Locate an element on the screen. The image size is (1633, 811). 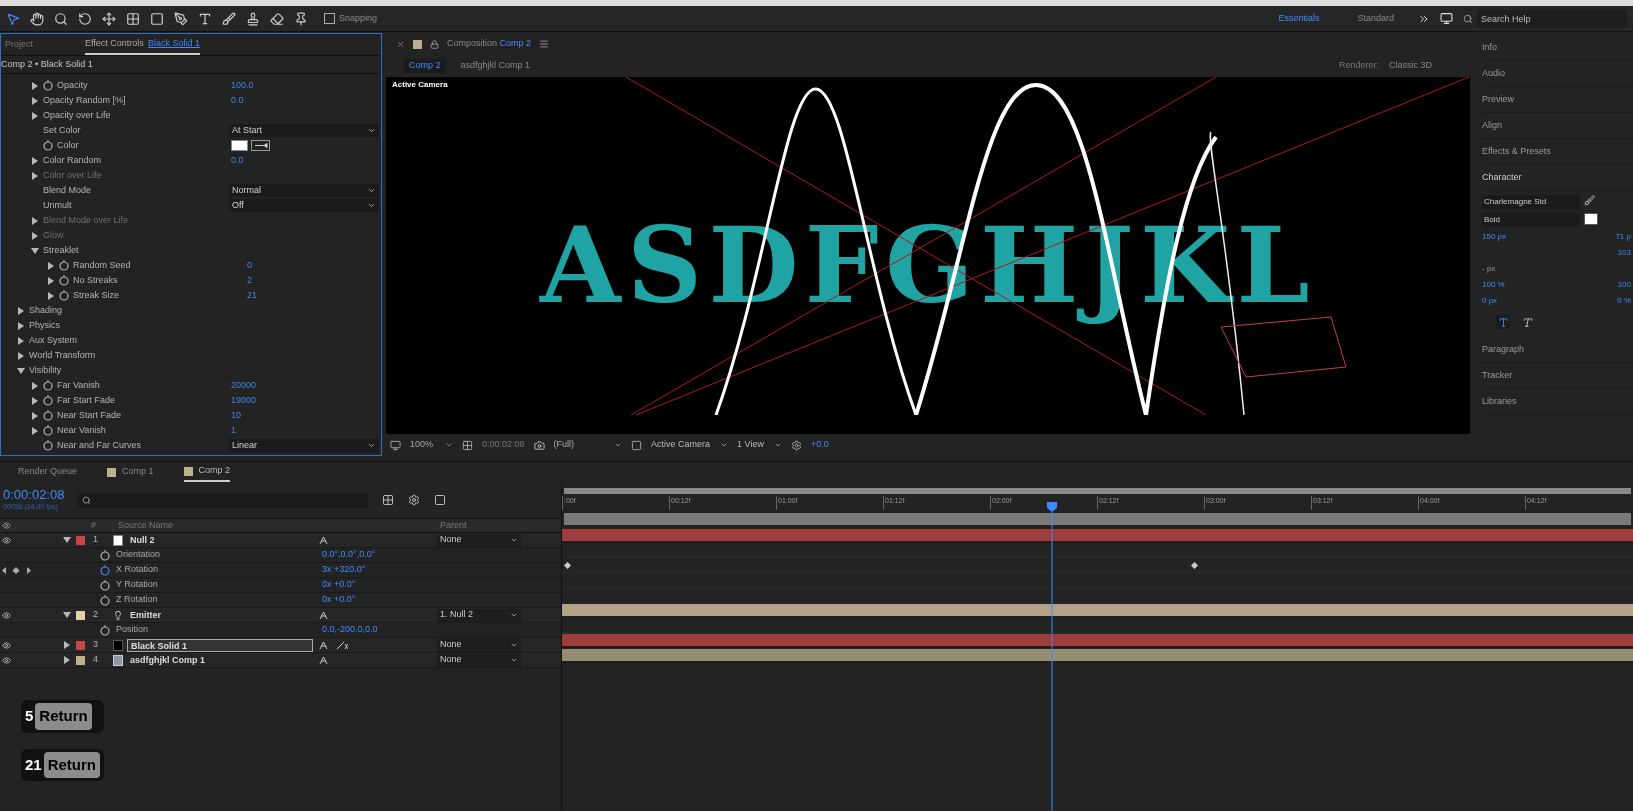
property-value: 100.0 is located at coordinates (242, 85).